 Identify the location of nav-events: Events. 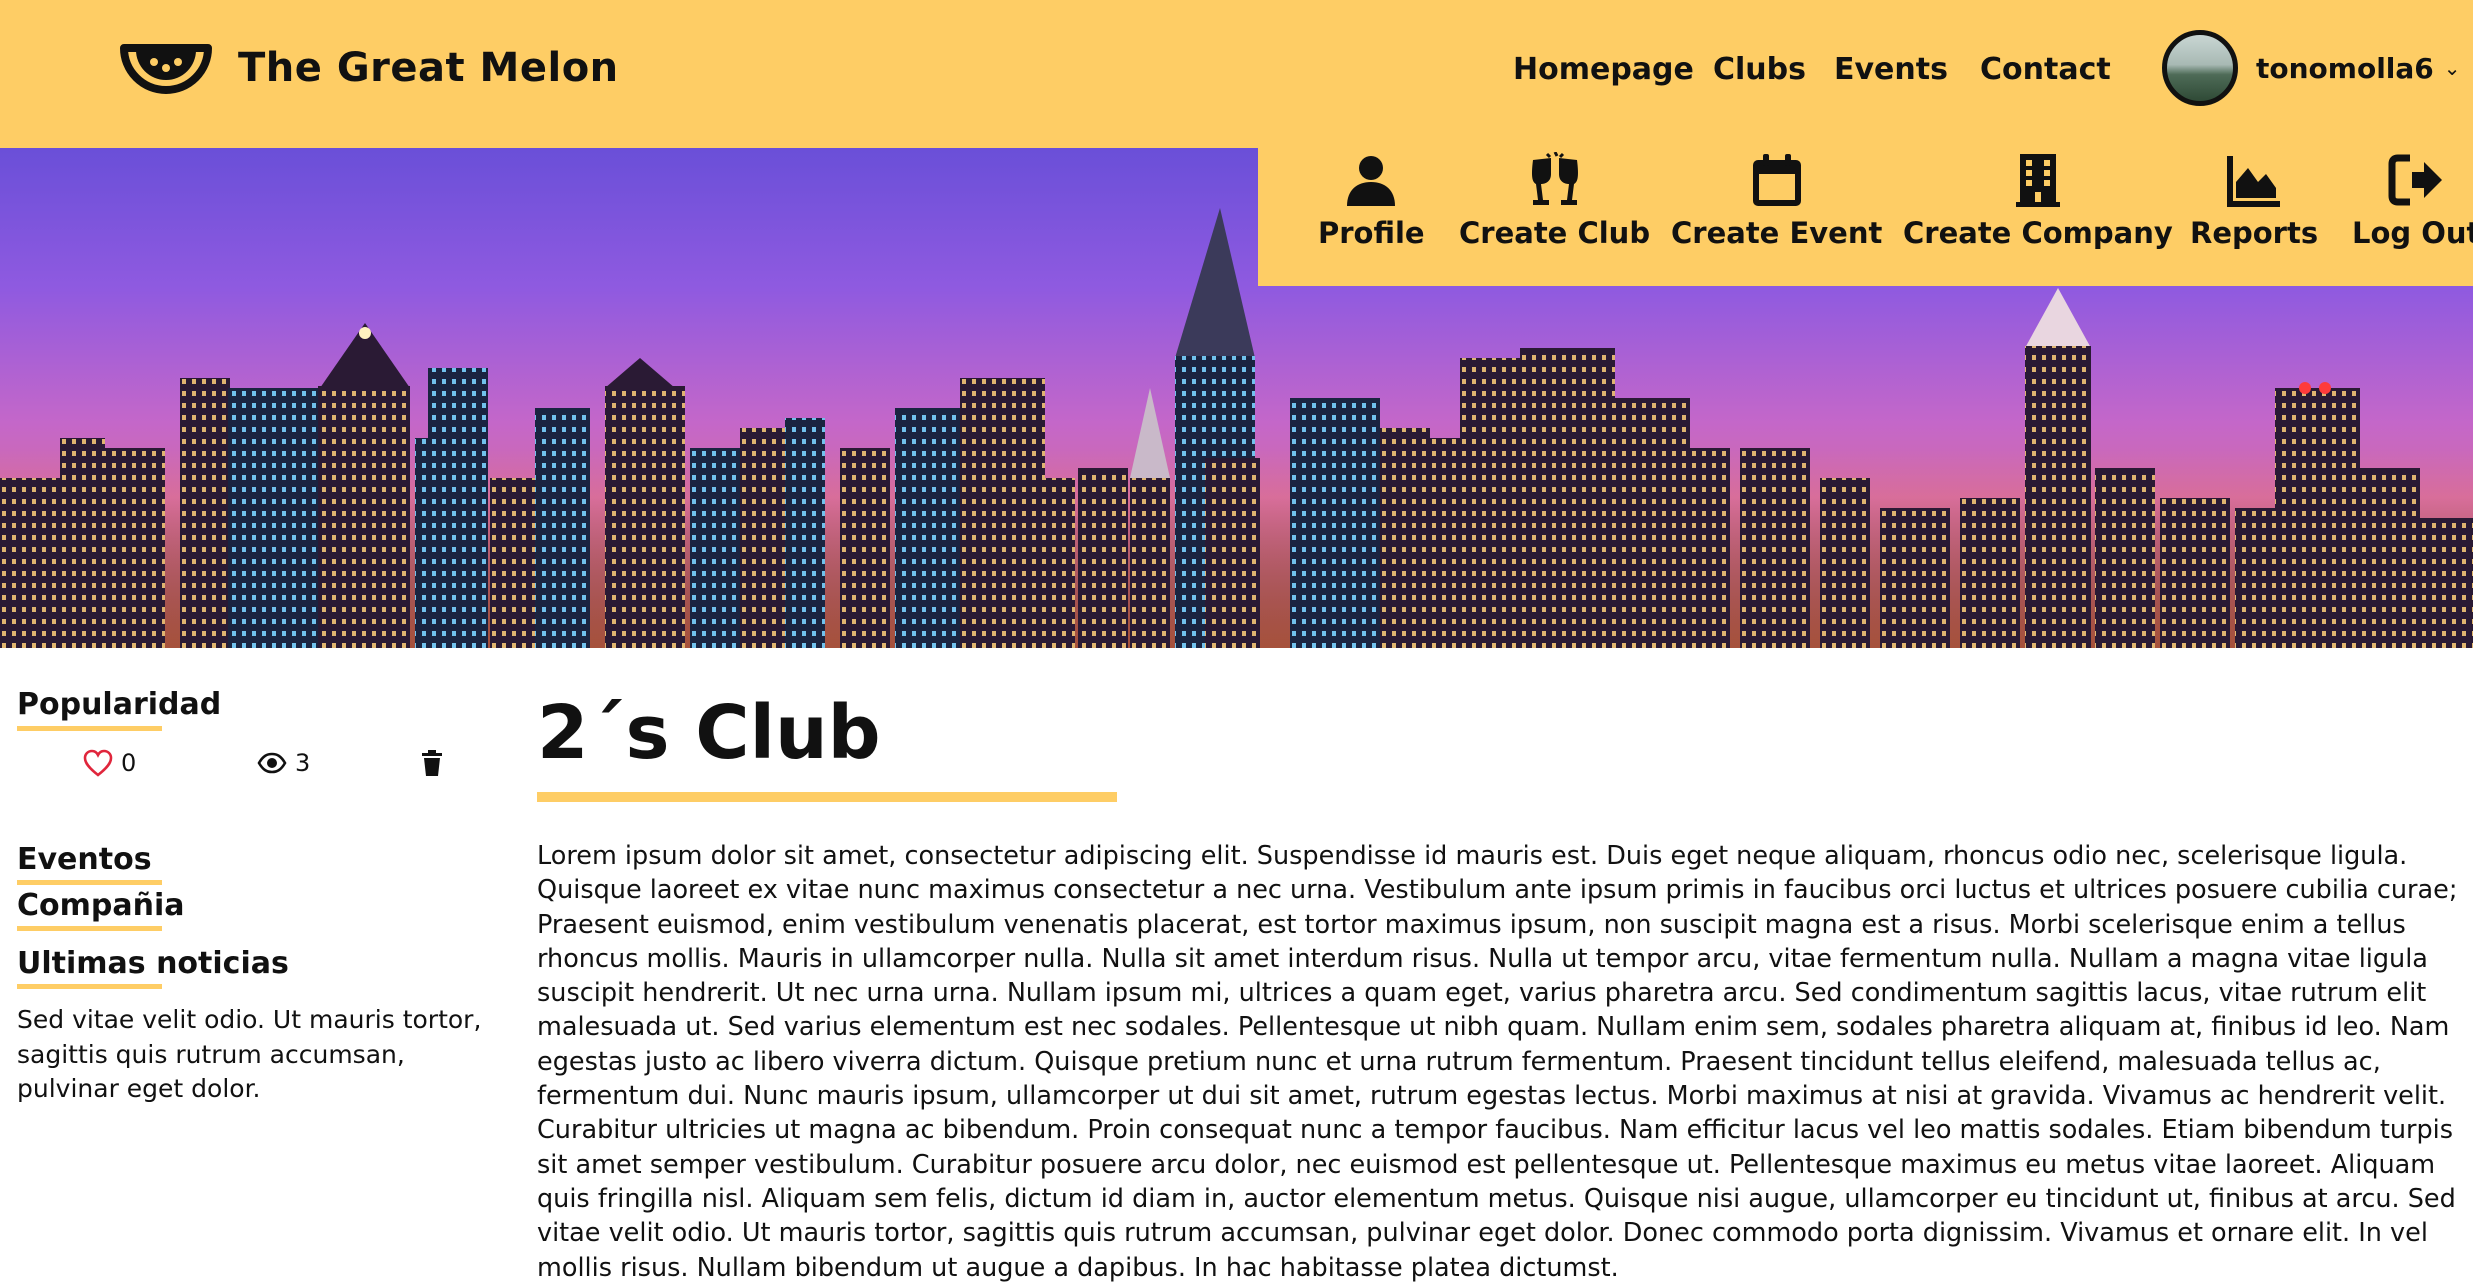
(1891, 69).